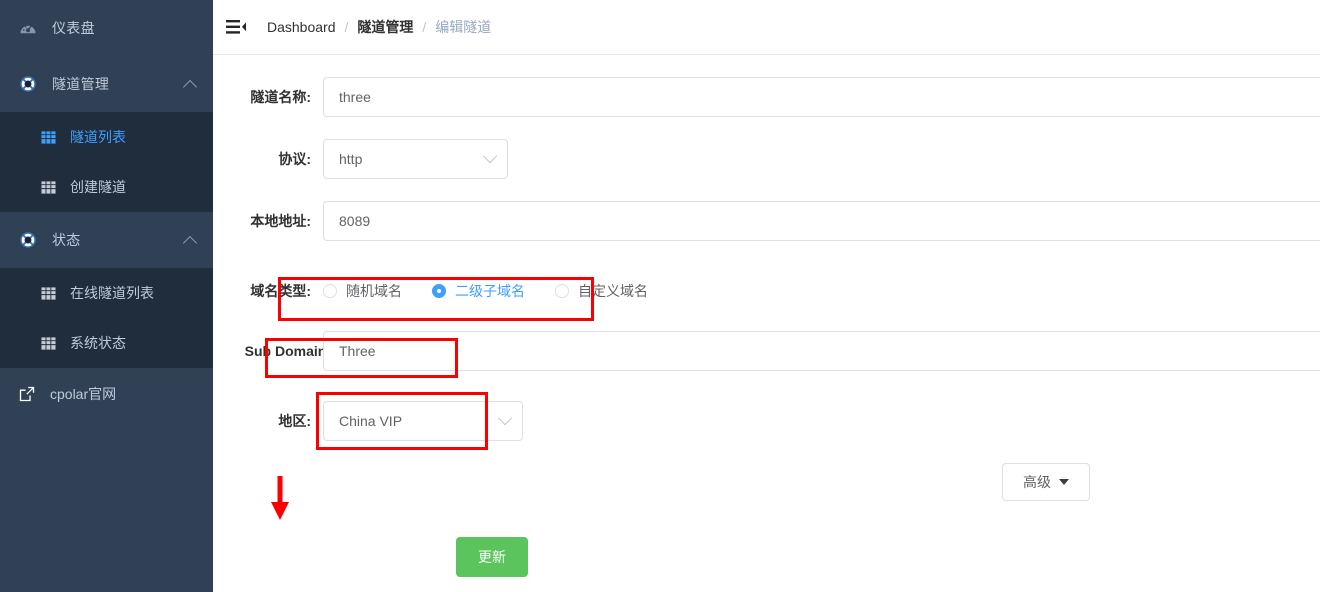  What do you see at coordinates (821, 351) in the screenshot?
I see `sub-domain-input: Three` at bounding box center [821, 351].